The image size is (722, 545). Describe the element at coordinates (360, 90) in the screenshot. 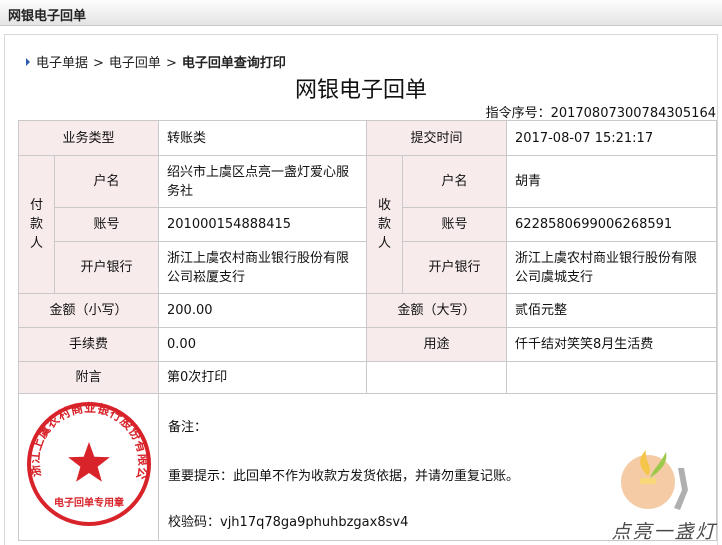

I see `page-title: 网银电子回单` at that location.